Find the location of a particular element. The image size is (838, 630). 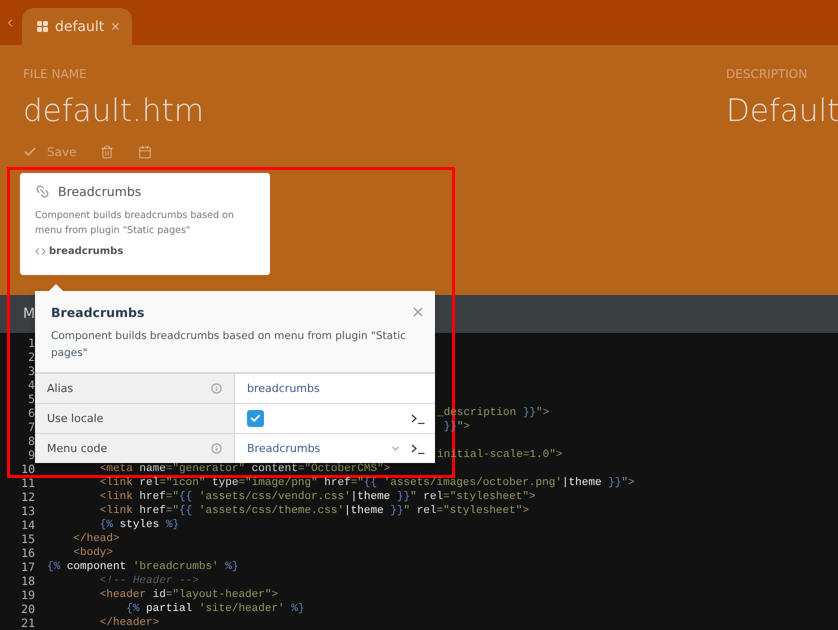

code-line: <meta name="generator" content="OctoberCMS"> is located at coordinates (244, 469).